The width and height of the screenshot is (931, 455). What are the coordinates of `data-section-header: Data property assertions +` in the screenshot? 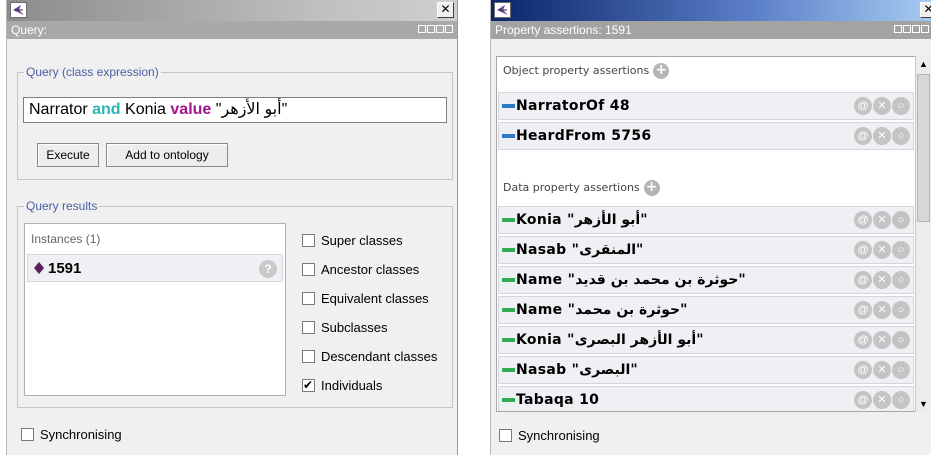 It's located at (581, 188).